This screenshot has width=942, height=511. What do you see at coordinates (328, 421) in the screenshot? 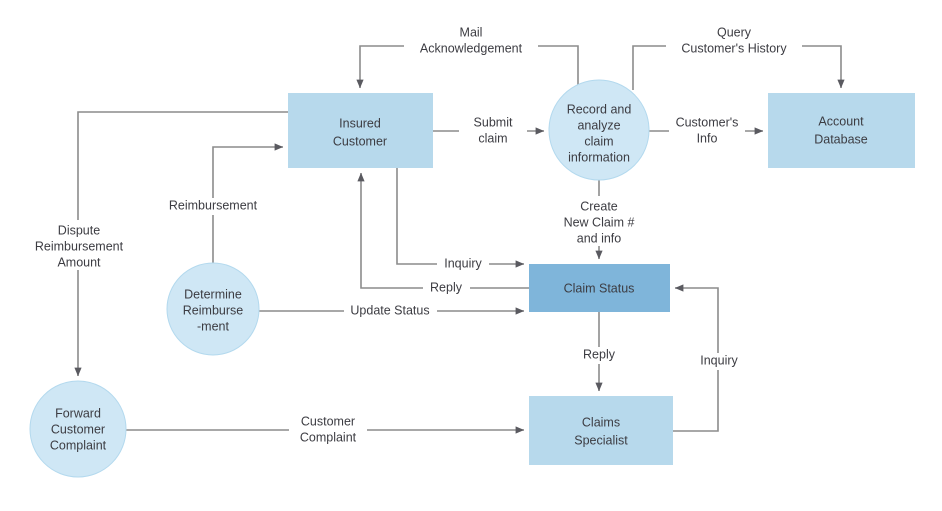
I see `flow-label-customer-complaint-line1: Customer` at bounding box center [328, 421].